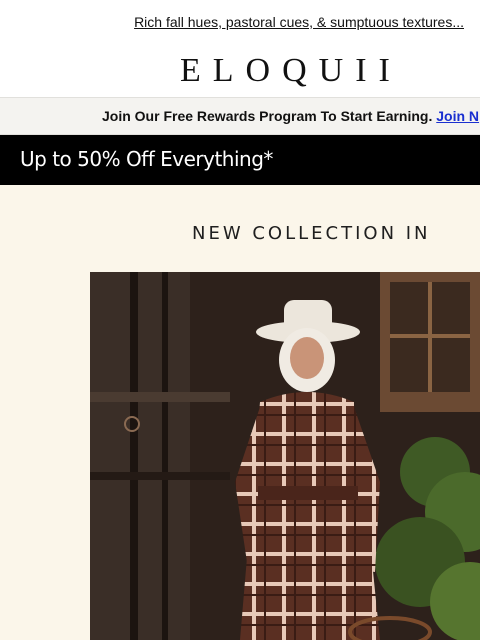 This screenshot has width=480, height=640. I want to click on rewards-join-link: Join N, so click(457, 116).